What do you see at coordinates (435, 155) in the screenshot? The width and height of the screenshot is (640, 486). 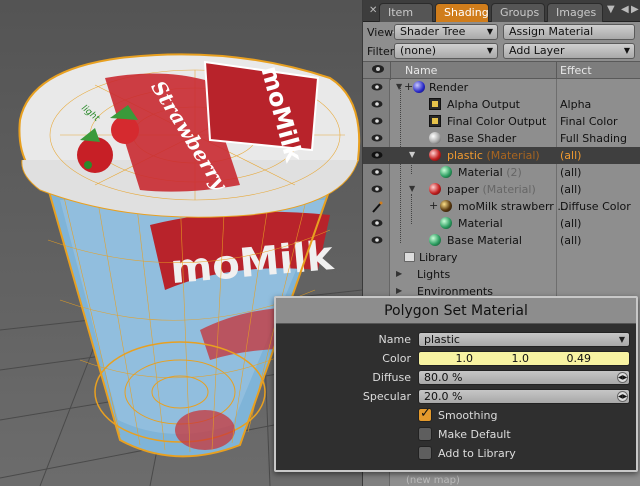 I see `material-group-icon` at bounding box center [435, 155].